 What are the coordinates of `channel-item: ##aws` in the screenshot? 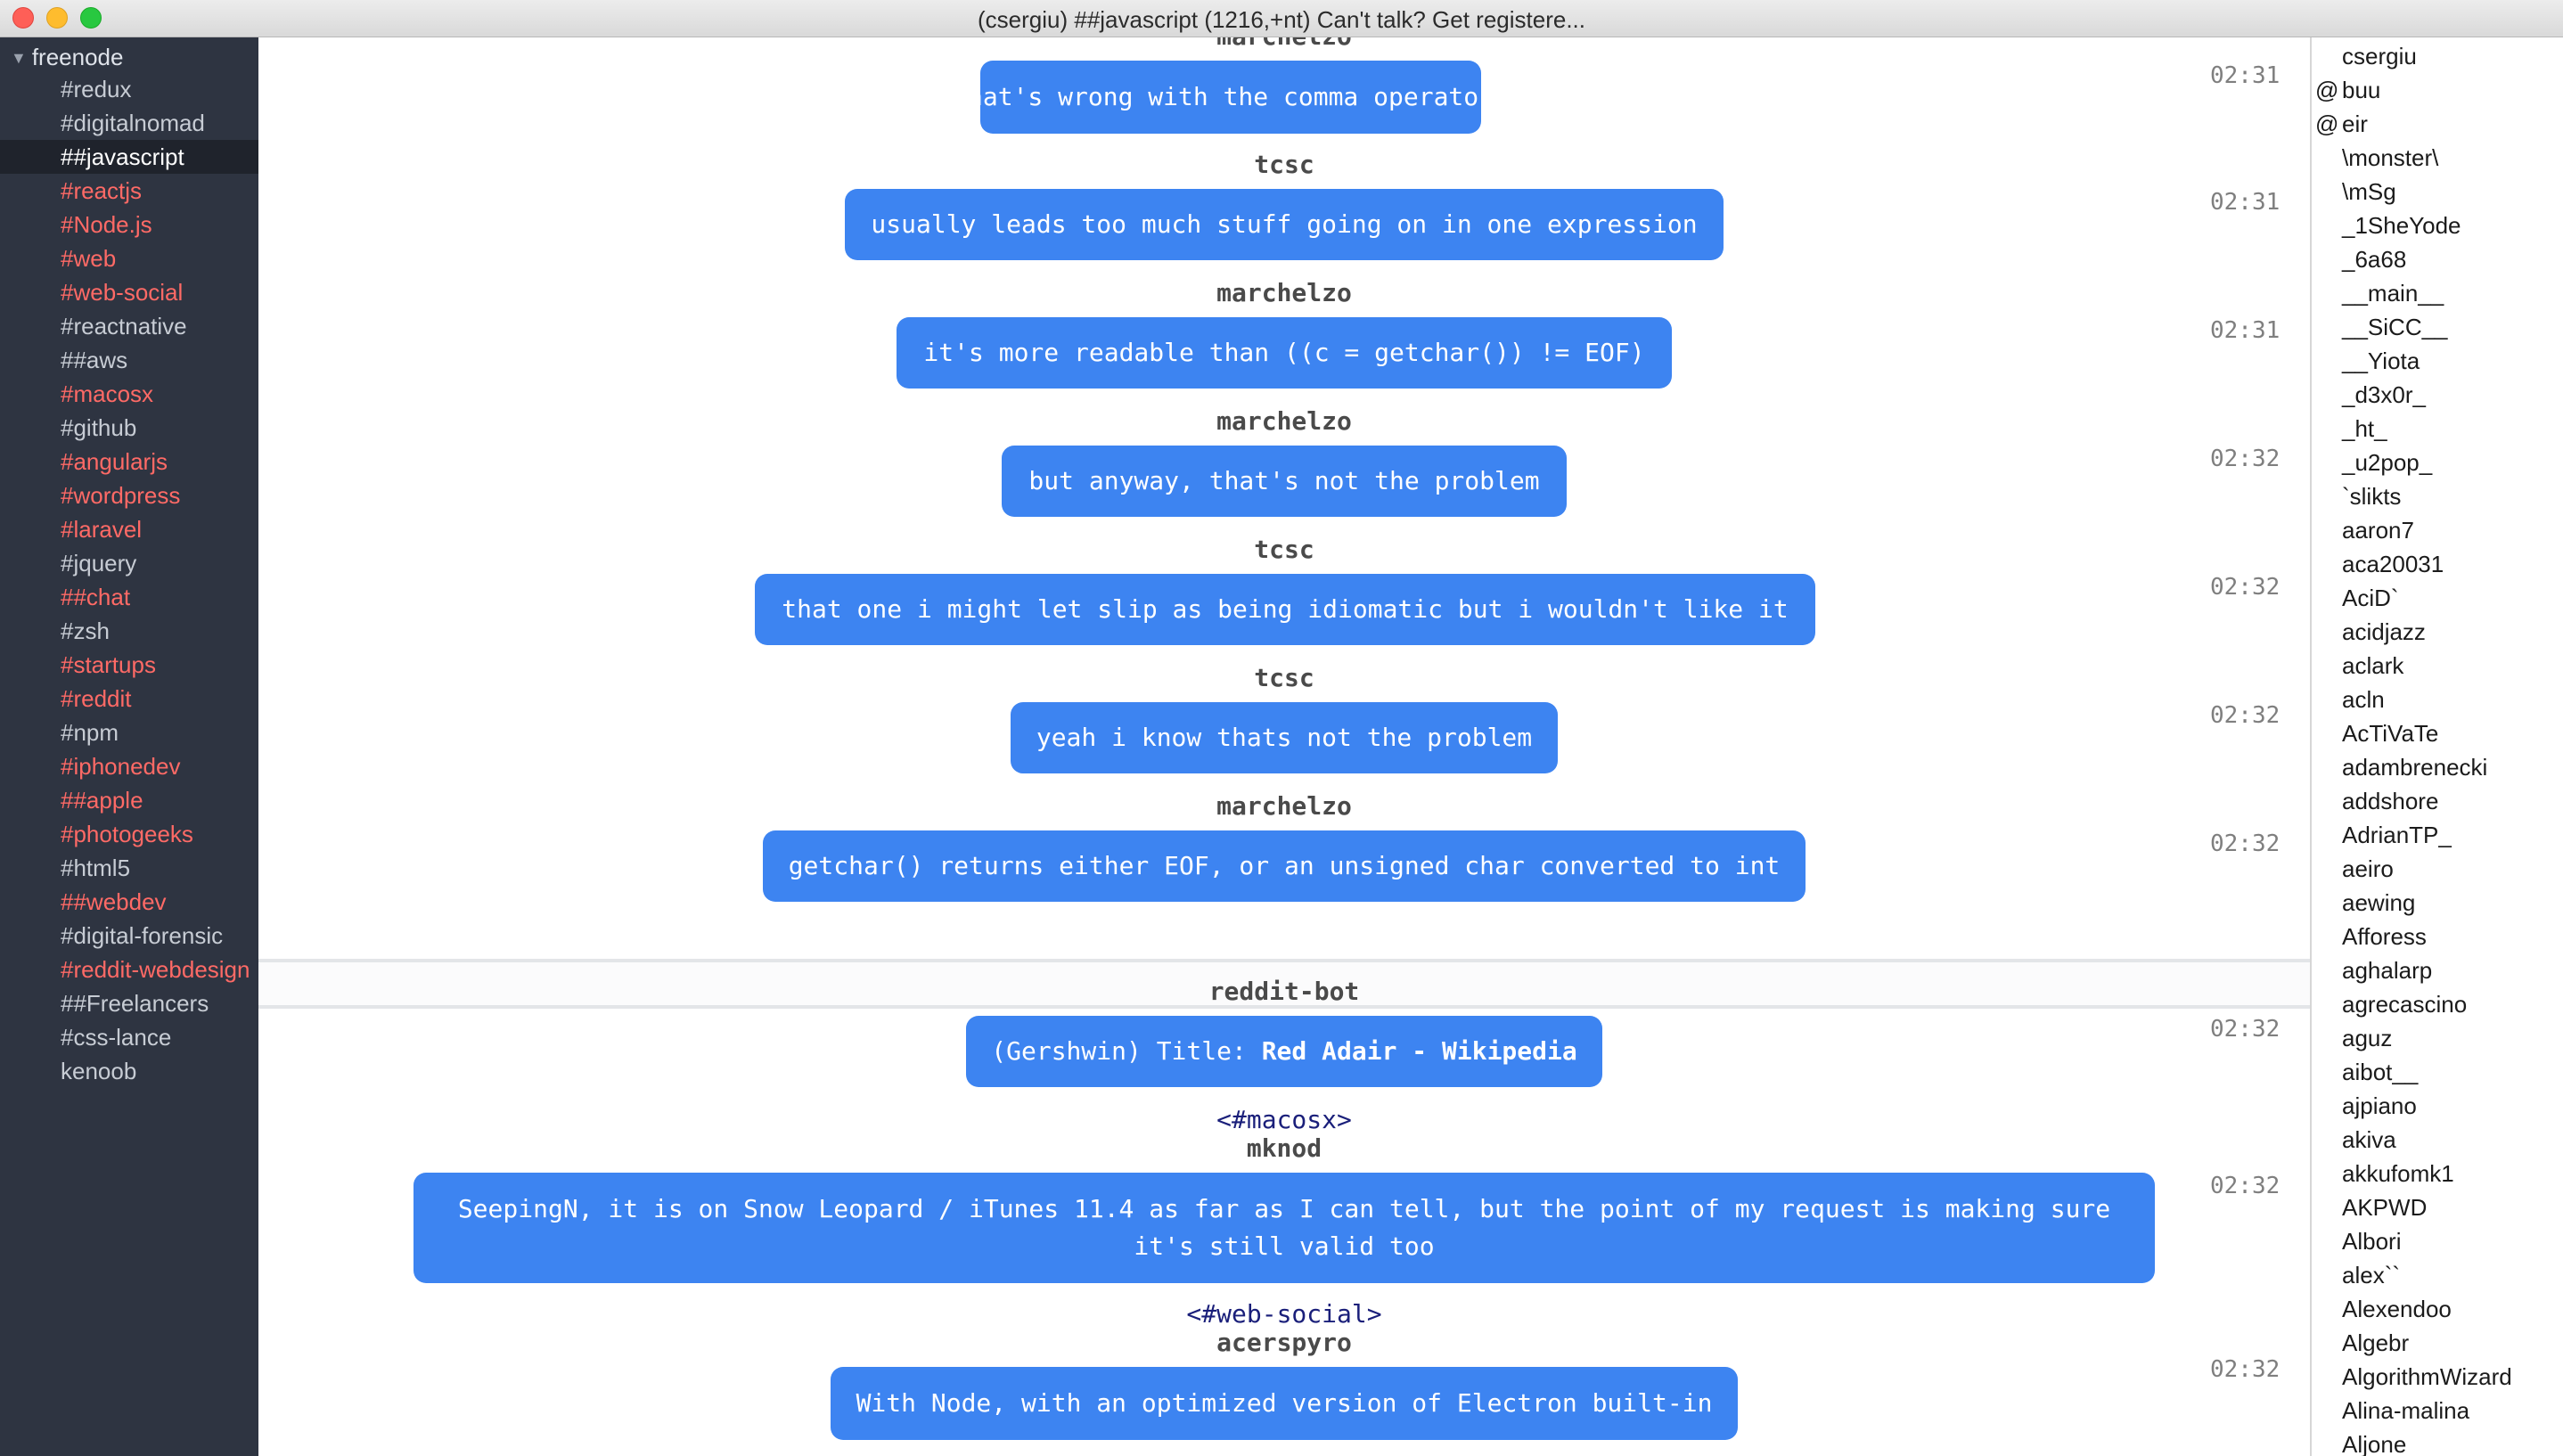 It's located at (129, 360).